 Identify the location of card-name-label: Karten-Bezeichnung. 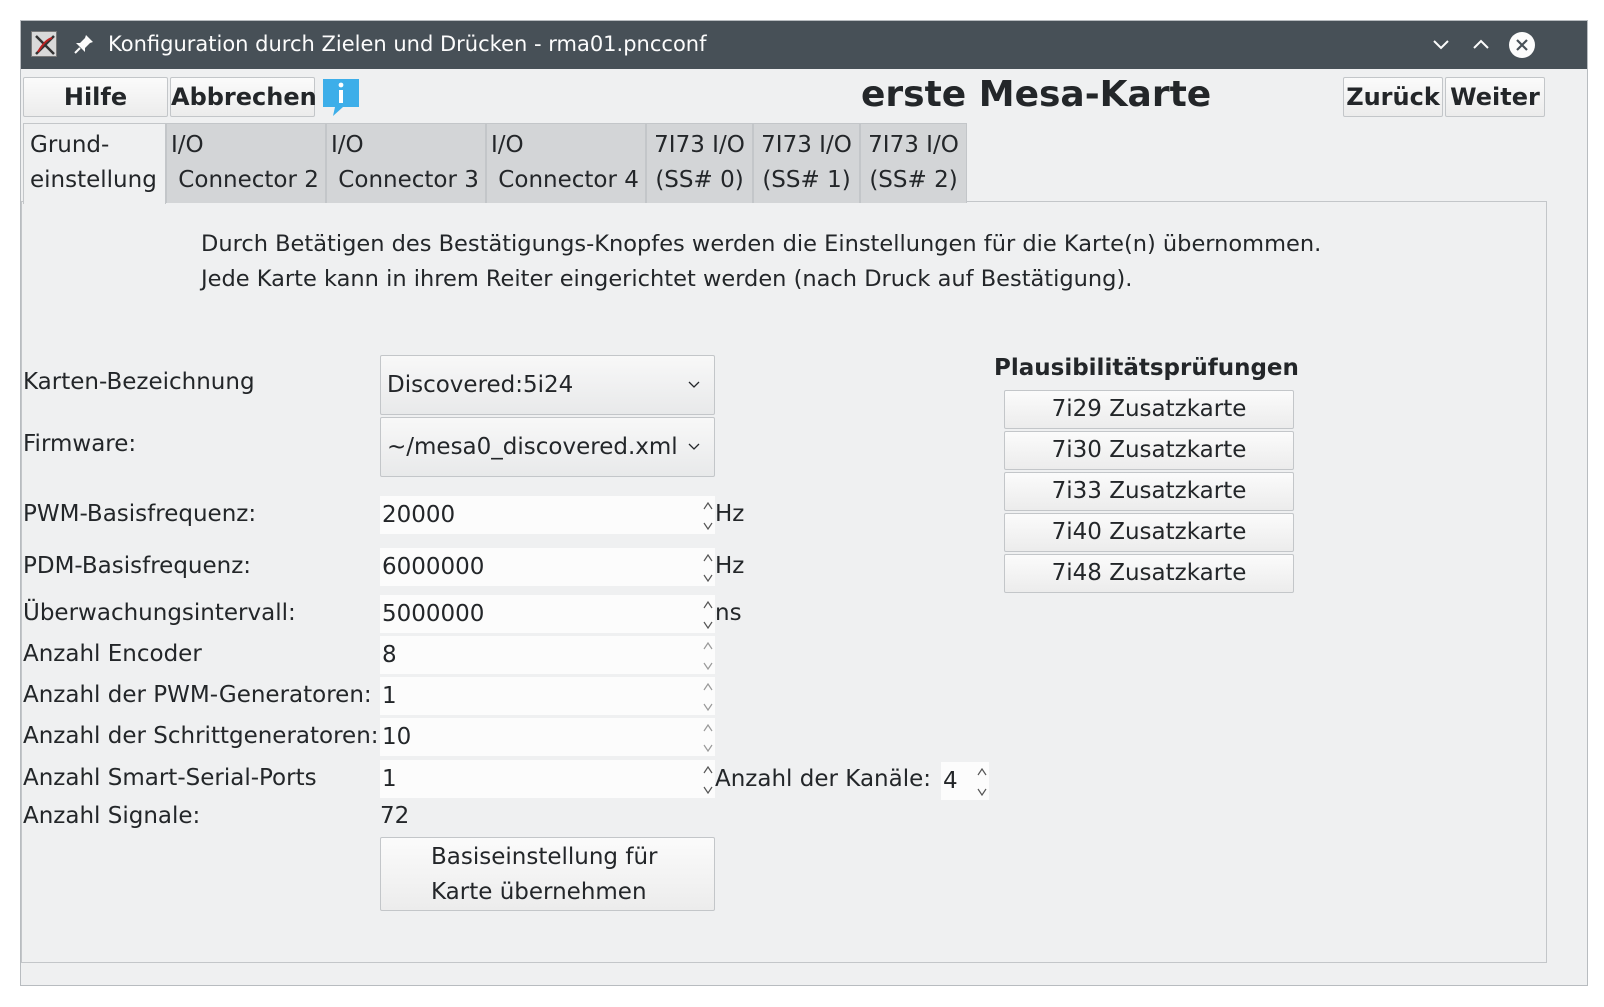
(139, 382).